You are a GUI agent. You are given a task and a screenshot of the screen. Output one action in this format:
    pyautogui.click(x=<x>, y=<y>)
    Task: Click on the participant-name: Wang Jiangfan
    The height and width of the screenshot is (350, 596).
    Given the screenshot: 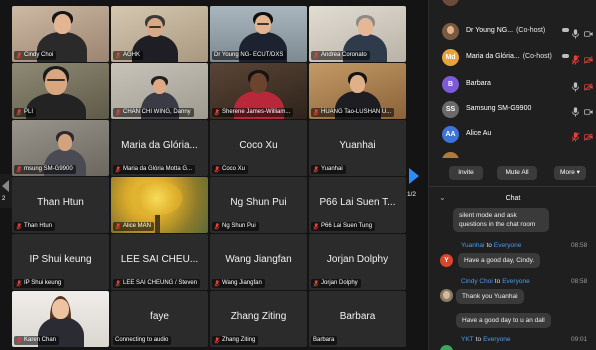 What is the action you would take?
    pyautogui.click(x=242, y=283)
    